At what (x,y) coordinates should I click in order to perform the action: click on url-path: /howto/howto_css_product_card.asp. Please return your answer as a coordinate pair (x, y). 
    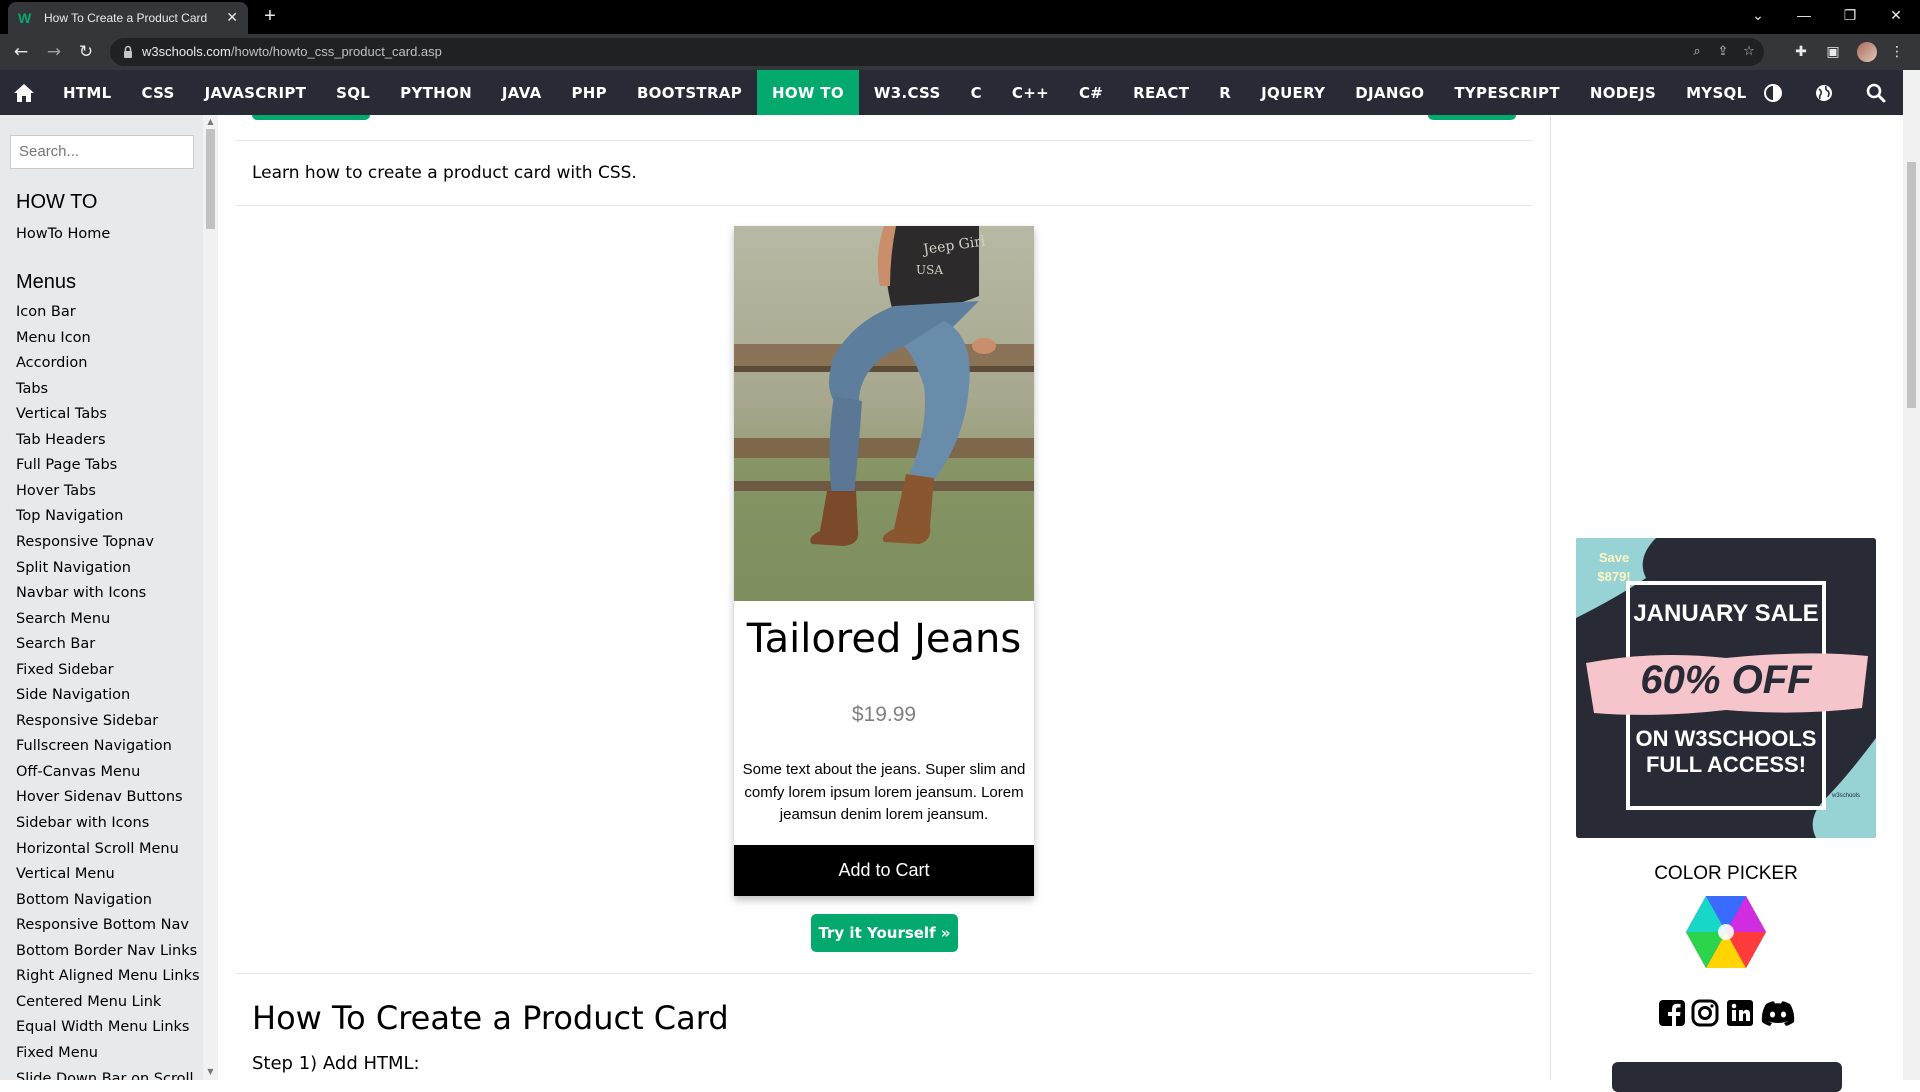
    Looking at the image, I should click on (336, 51).